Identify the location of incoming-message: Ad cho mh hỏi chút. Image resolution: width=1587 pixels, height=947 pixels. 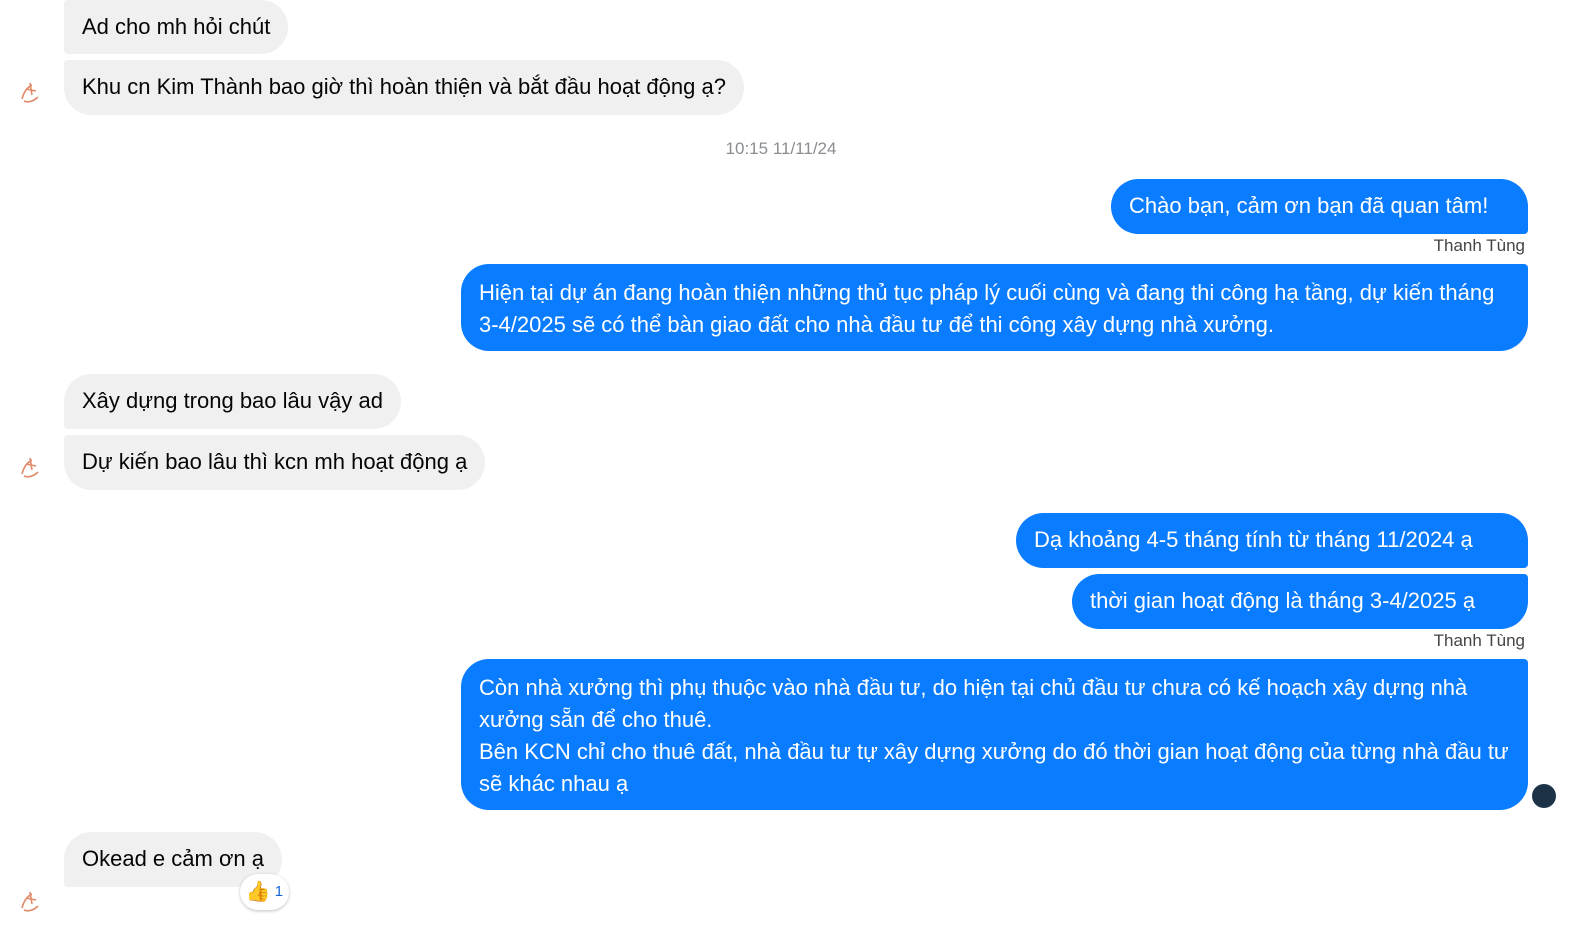
(176, 27).